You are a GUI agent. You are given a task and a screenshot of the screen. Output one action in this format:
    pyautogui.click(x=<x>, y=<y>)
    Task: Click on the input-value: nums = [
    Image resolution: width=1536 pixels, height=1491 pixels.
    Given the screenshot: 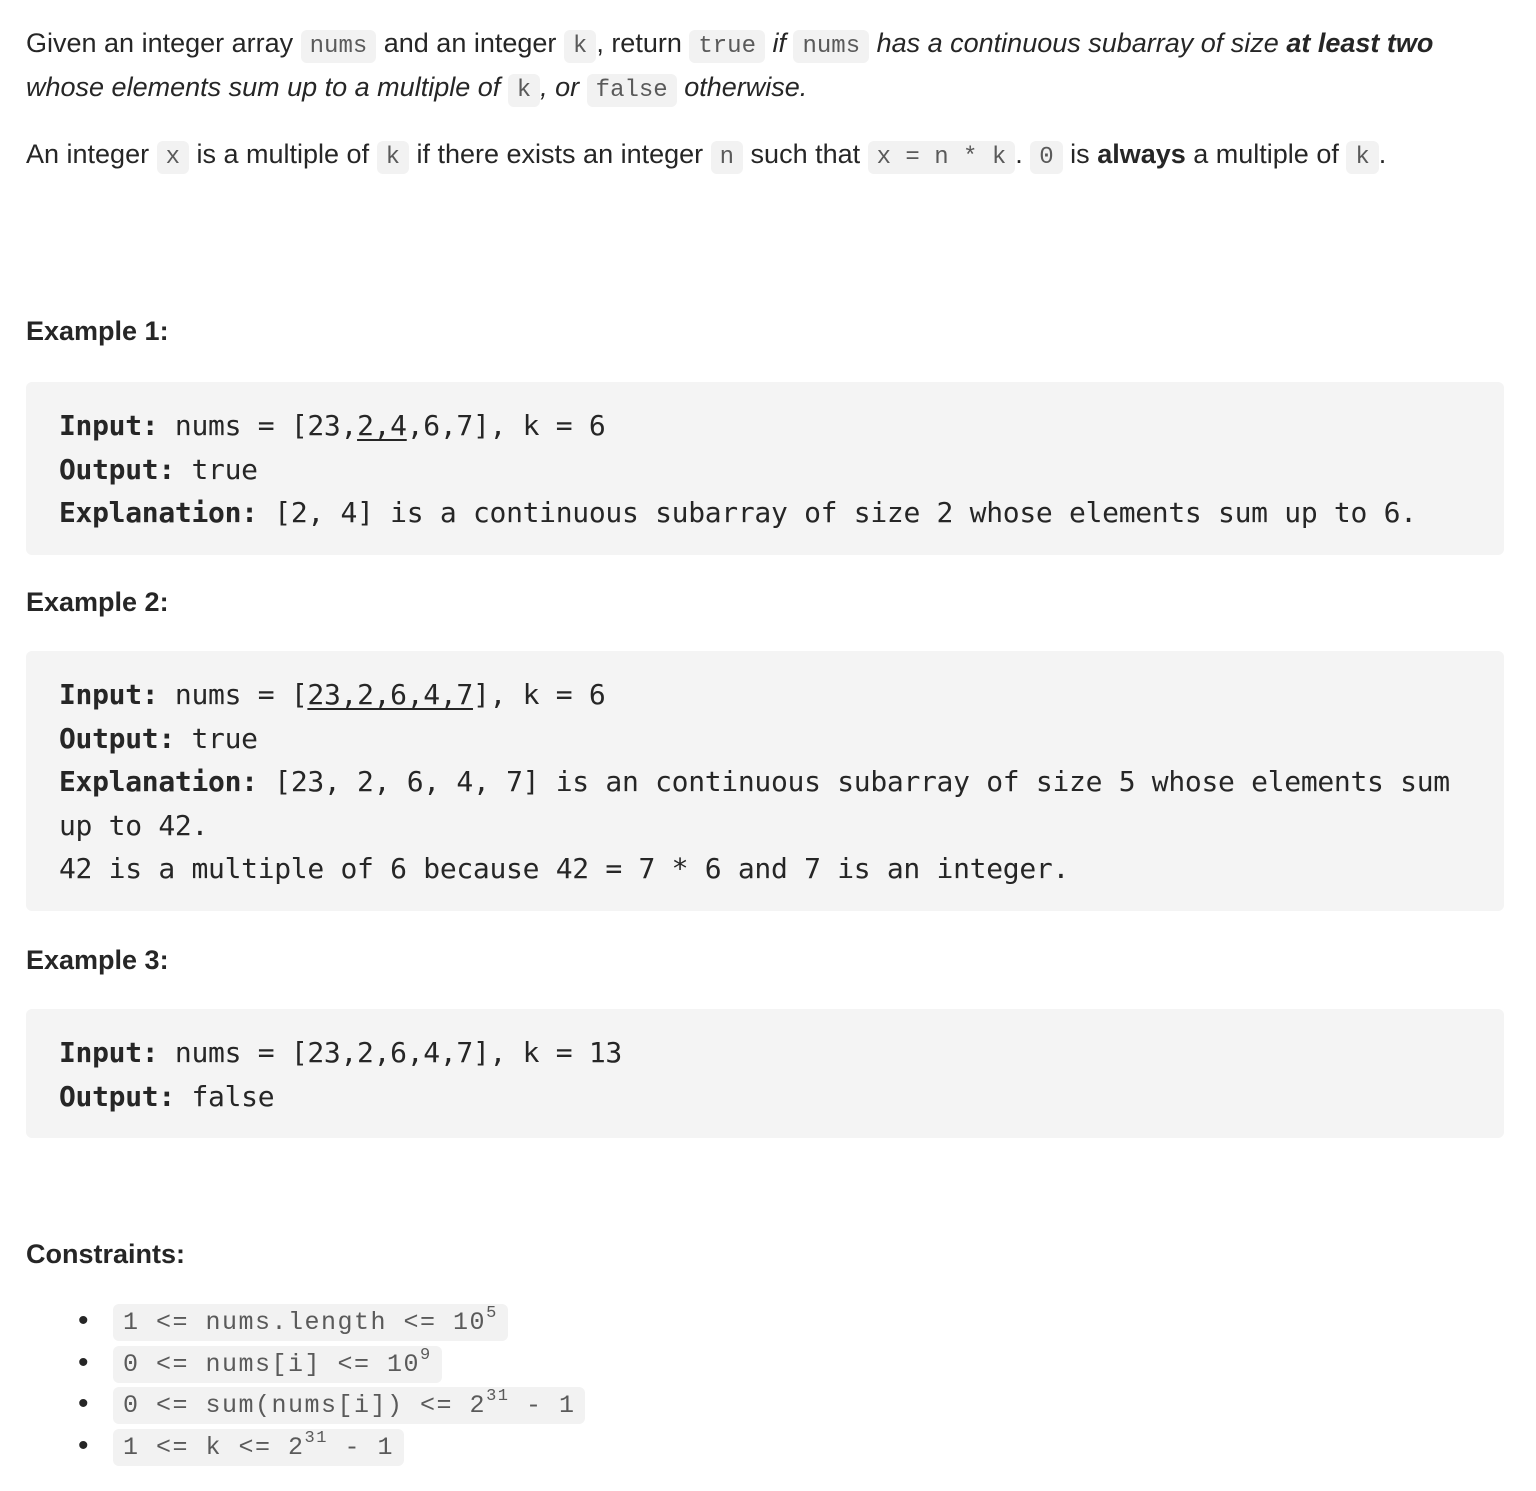 What is the action you would take?
    pyautogui.click(x=233, y=694)
    